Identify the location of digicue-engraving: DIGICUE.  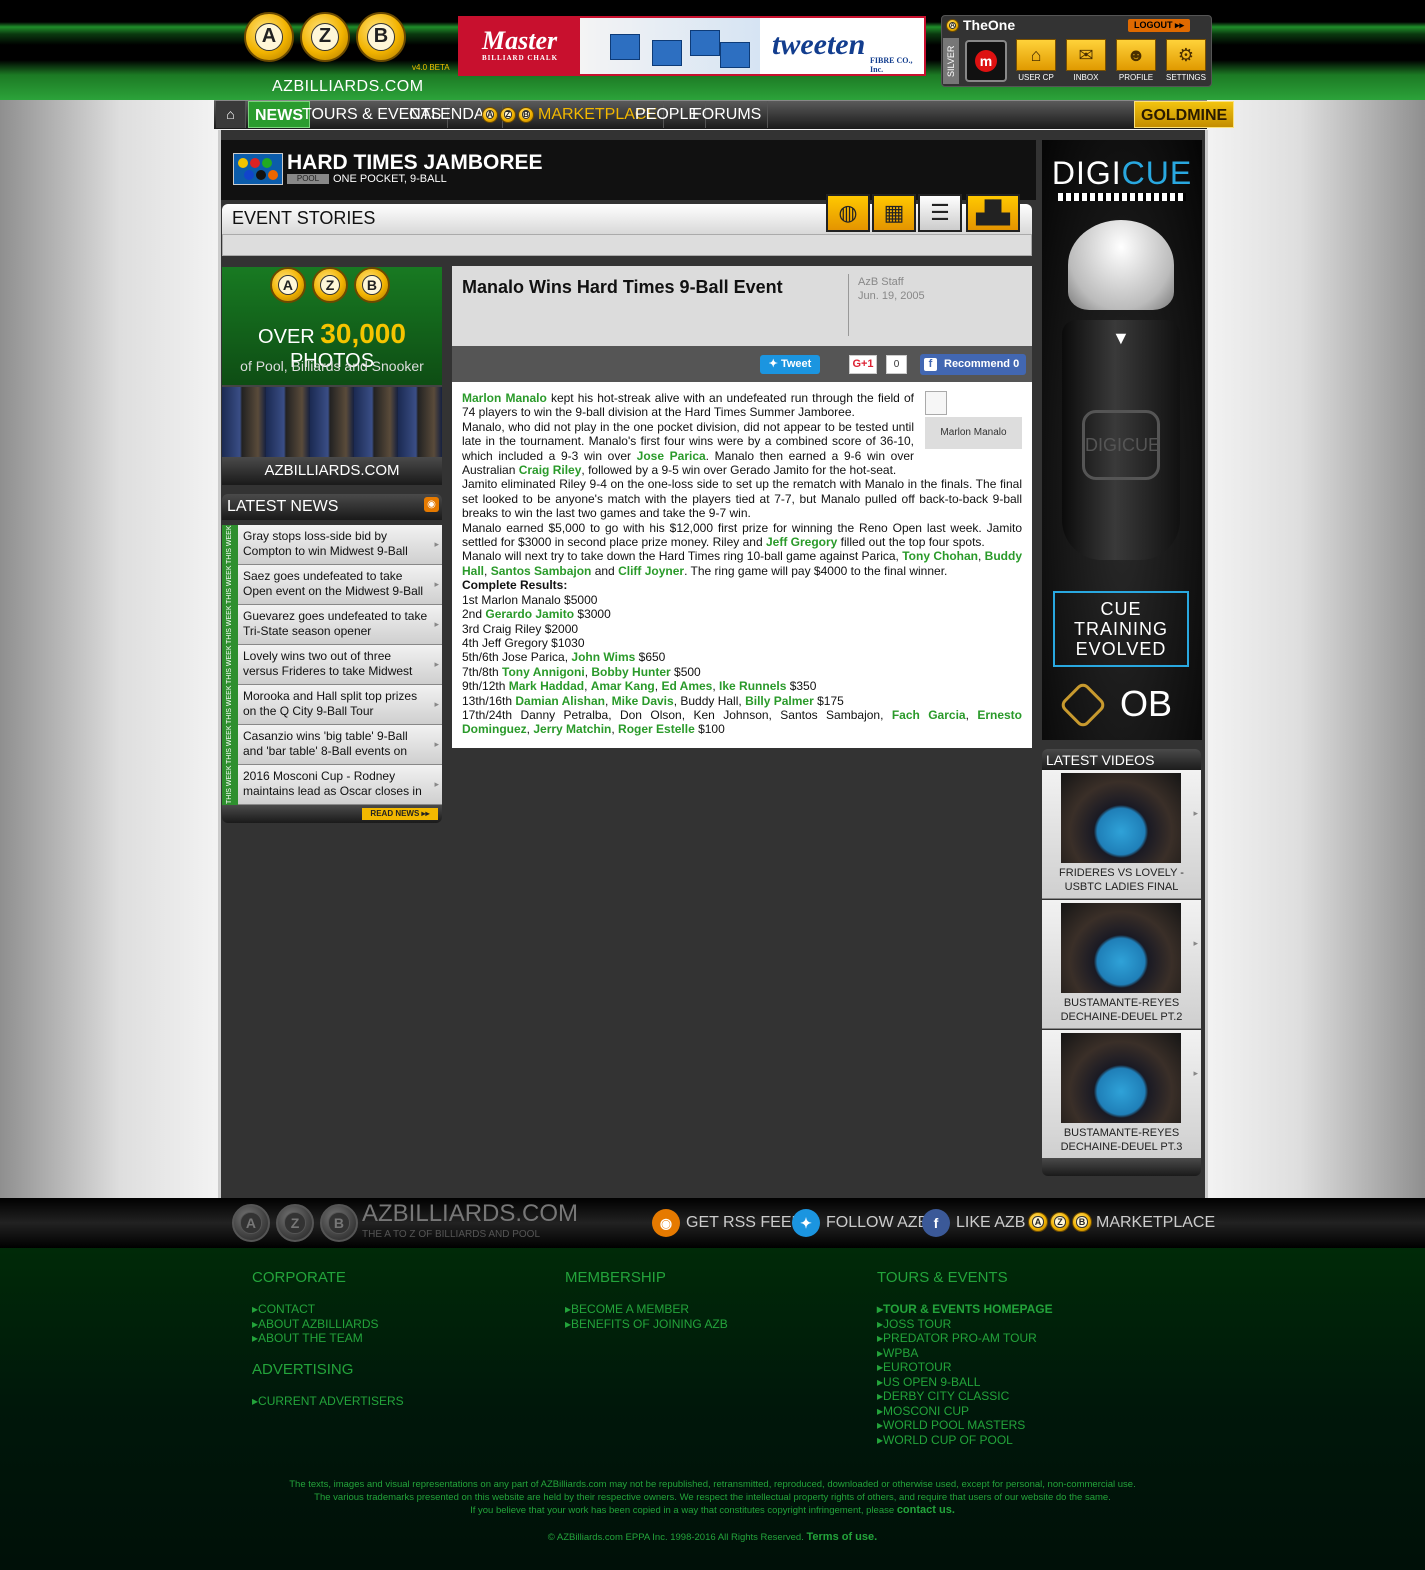
(1121, 445).